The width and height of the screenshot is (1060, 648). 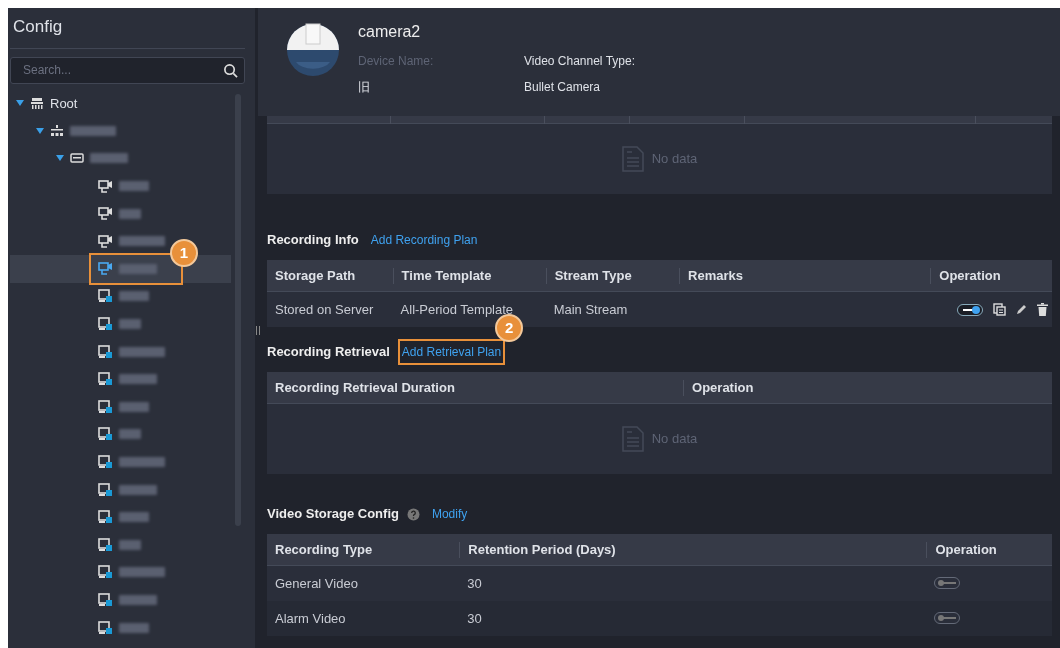 What do you see at coordinates (364, 87) in the screenshot?
I see `field-value: 旧` at bounding box center [364, 87].